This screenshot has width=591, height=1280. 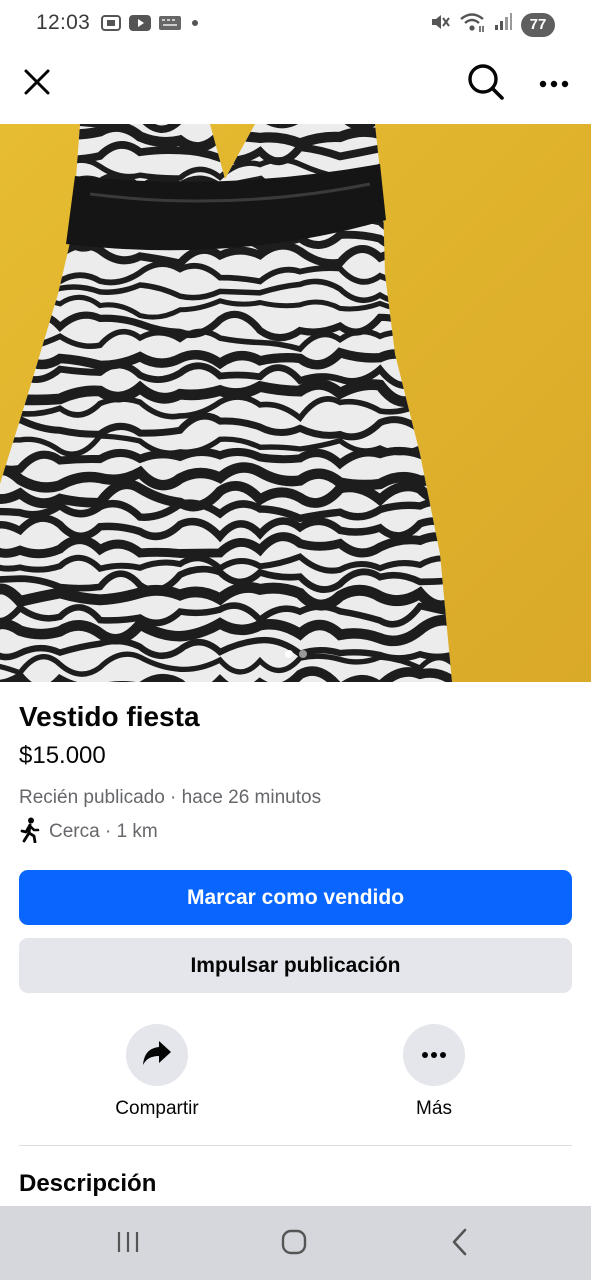 I want to click on share-arrow-icon, so click(x=157, y=1055).